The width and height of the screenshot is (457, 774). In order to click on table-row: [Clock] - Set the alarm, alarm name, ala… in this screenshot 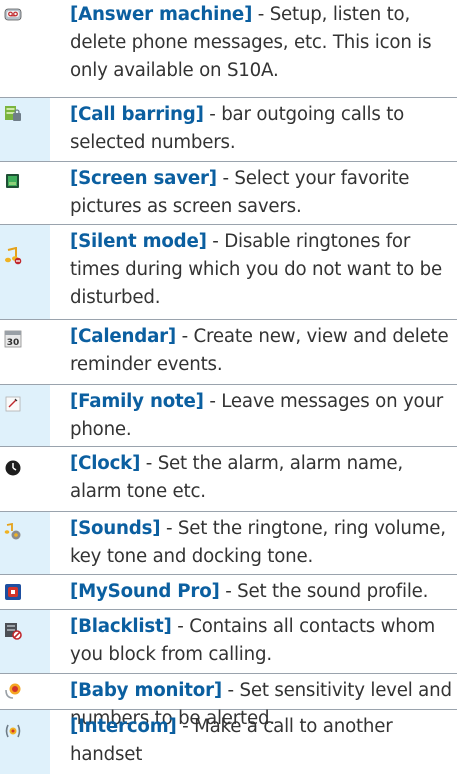, I will do `click(228, 479)`.